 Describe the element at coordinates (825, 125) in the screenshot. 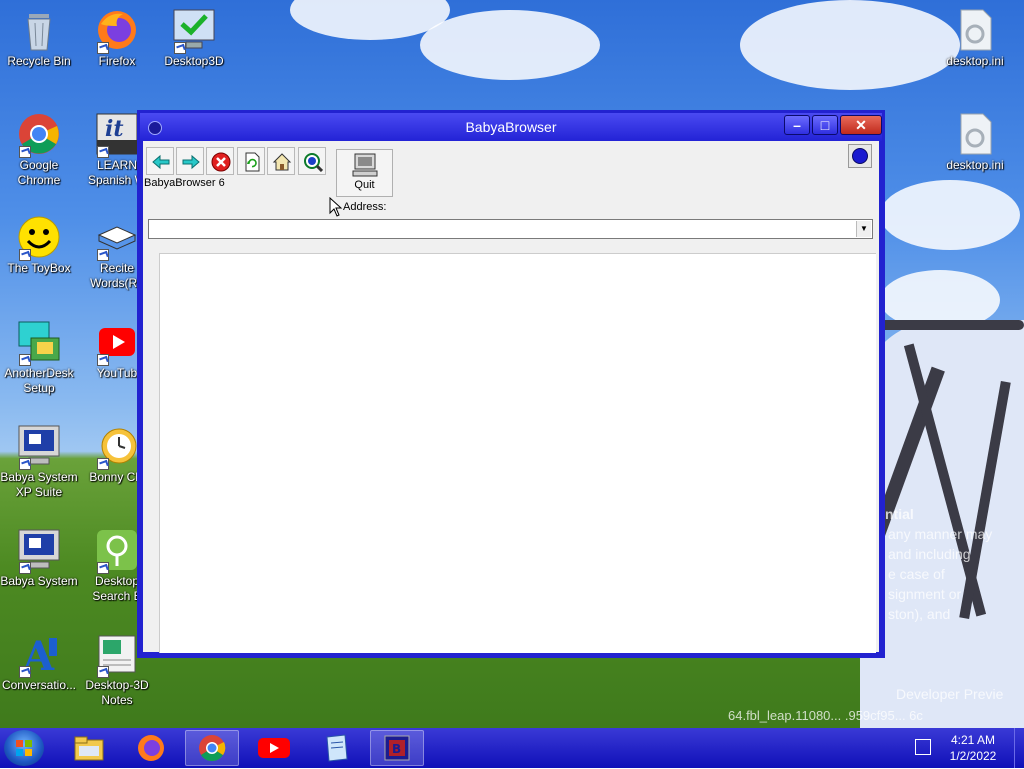

I see `maximize-button: □` at that location.